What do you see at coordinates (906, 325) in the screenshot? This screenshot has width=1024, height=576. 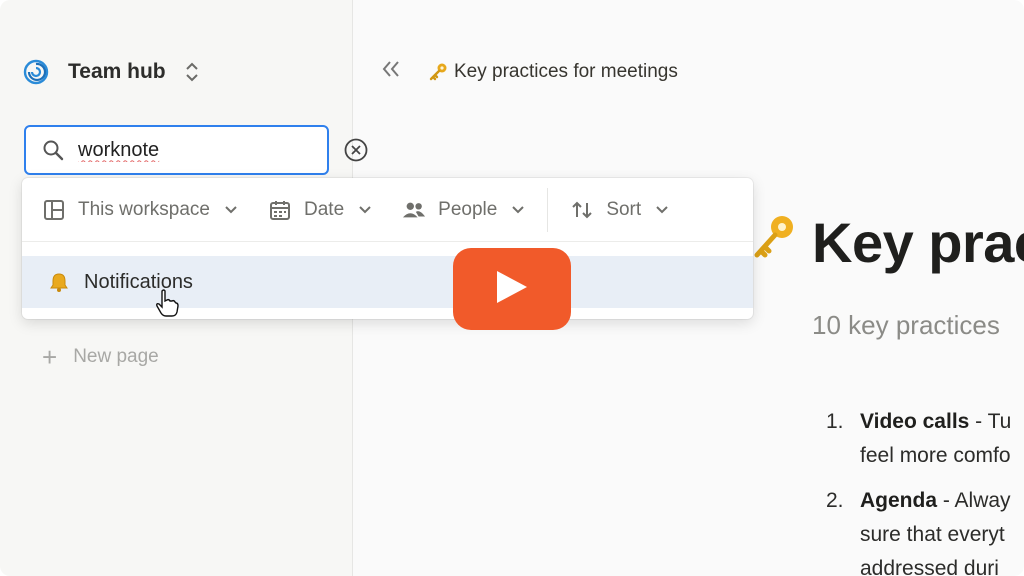 I see `page-subtitle: 10 key practices` at bounding box center [906, 325].